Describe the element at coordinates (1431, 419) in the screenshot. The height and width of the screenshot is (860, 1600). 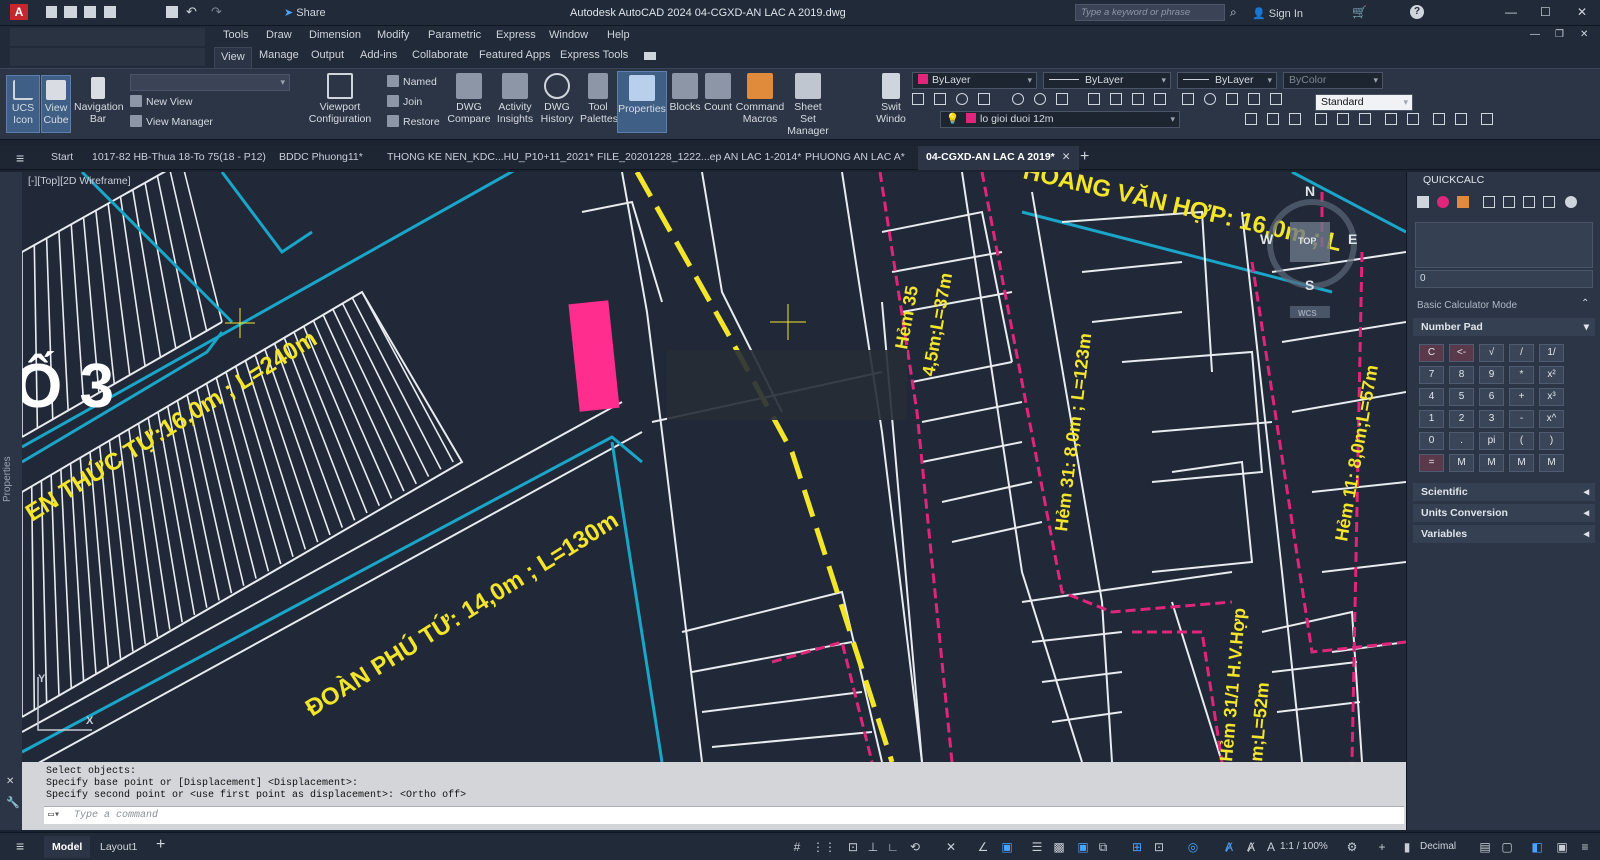
I see `calc-key: 1` at that location.